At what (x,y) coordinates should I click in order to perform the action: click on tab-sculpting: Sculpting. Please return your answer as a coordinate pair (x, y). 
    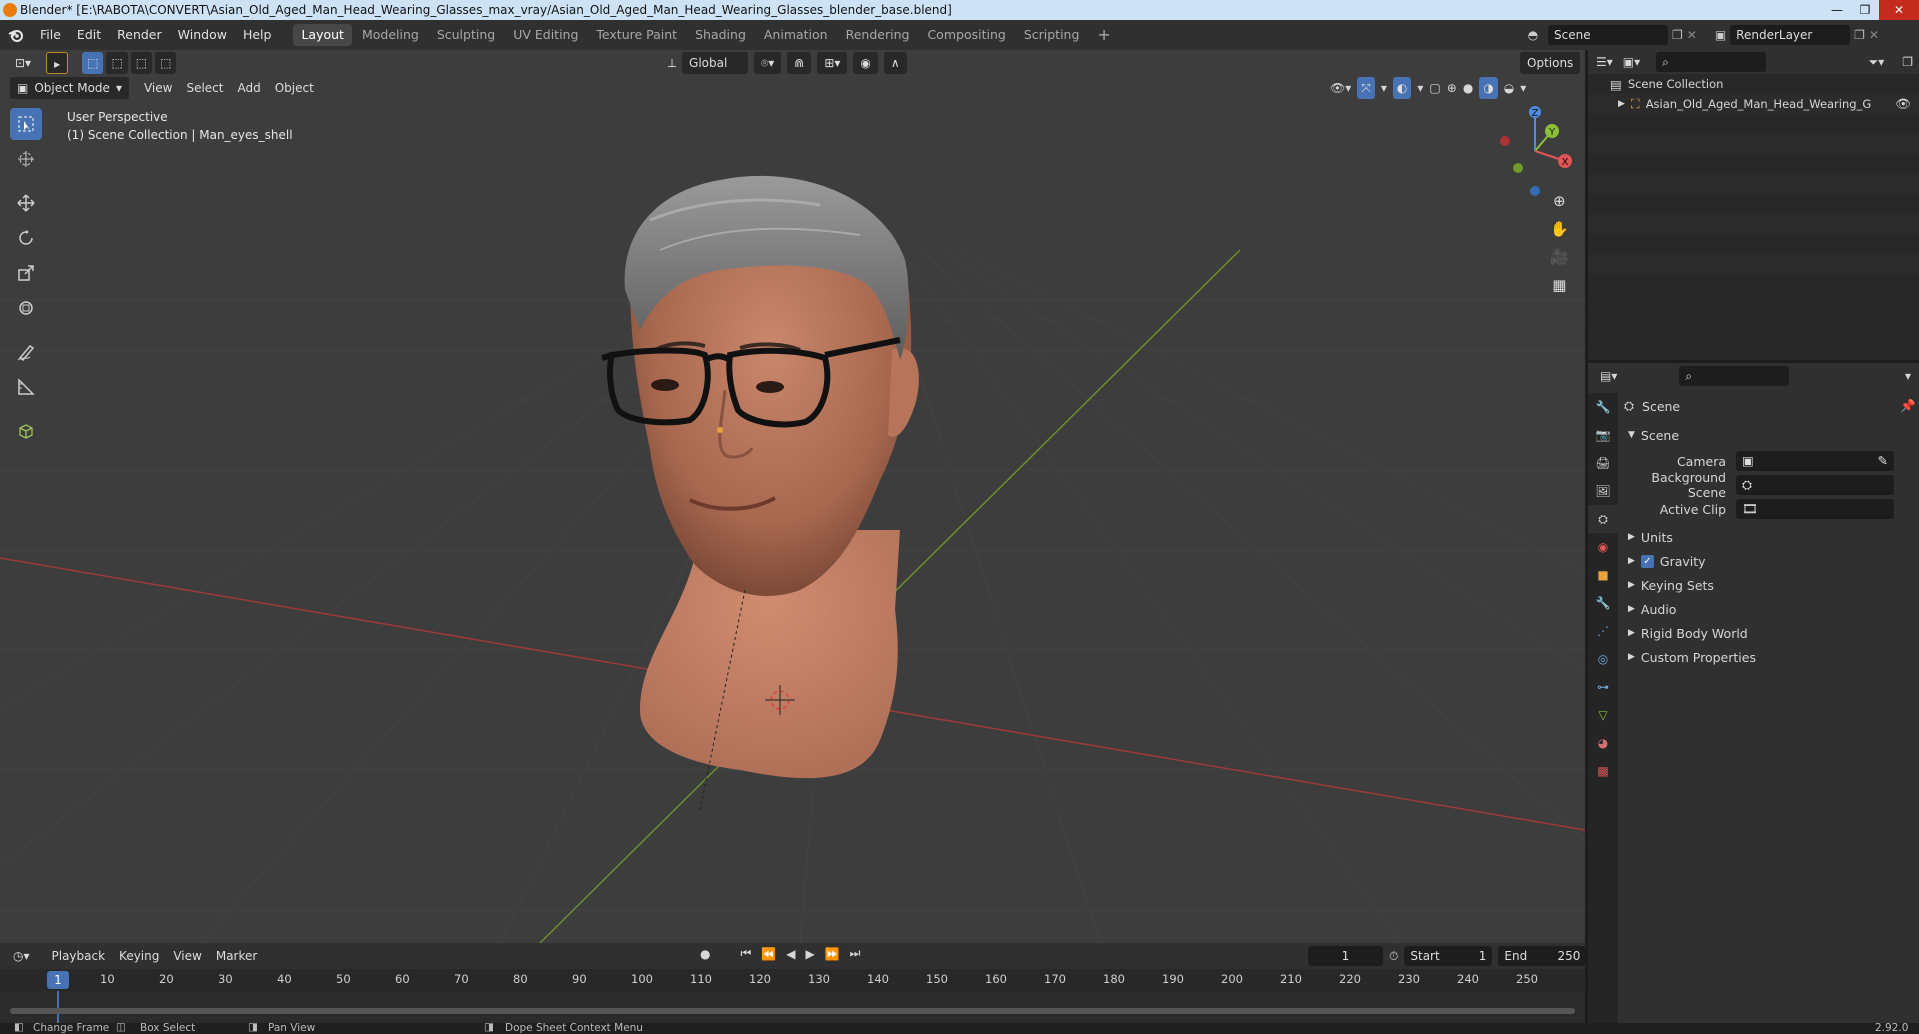
    Looking at the image, I should click on (466, 35).